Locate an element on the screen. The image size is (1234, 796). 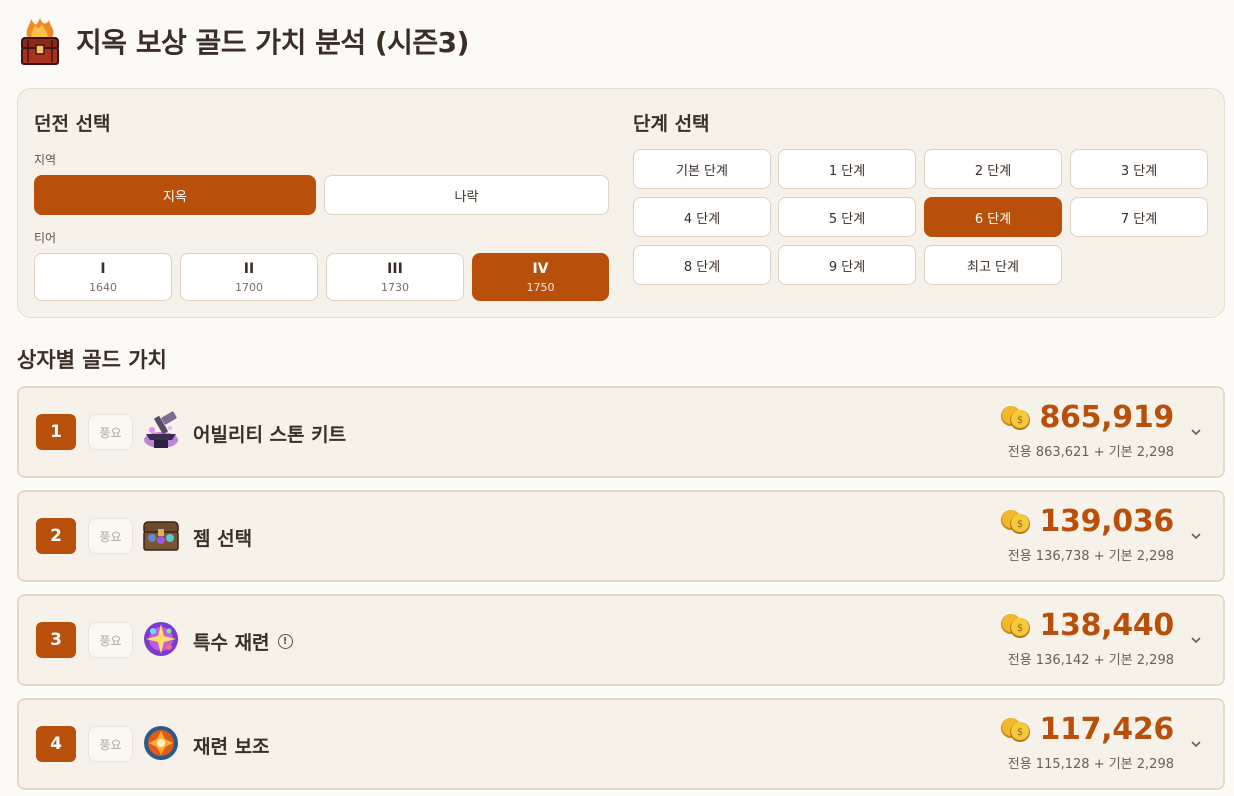
stage-button-7: 7 단계 is located at coordinates (1139, 217).